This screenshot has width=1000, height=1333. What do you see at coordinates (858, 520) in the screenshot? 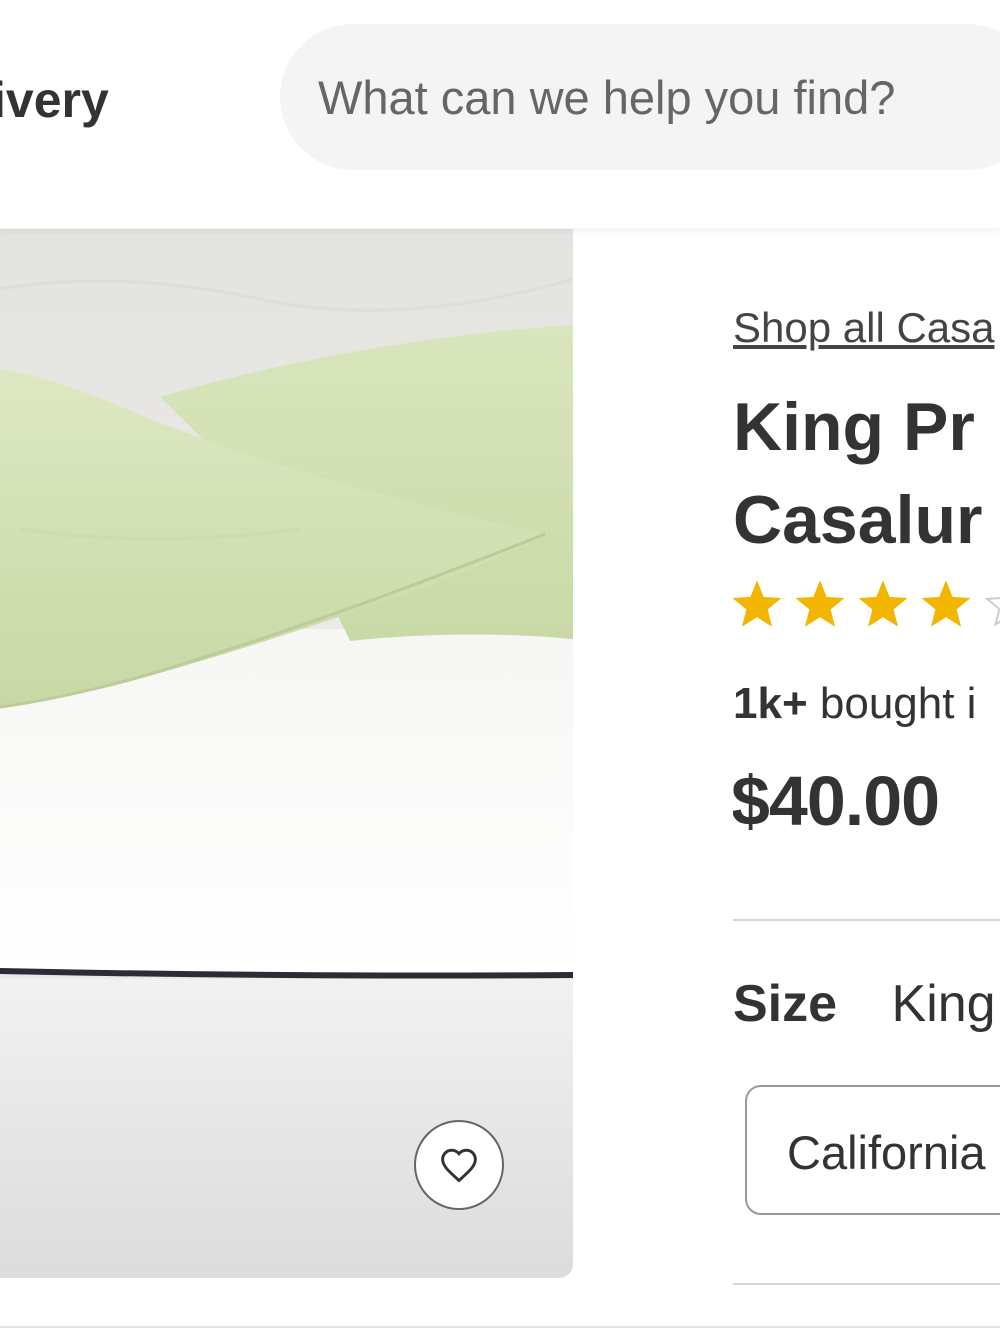
I see `product-title-line-2: Casalur` at bounding box center [858, 520].